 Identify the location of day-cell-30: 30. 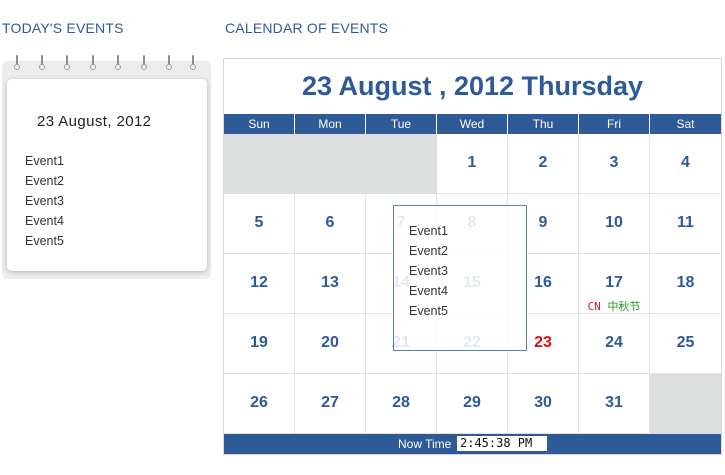
(543, 404).